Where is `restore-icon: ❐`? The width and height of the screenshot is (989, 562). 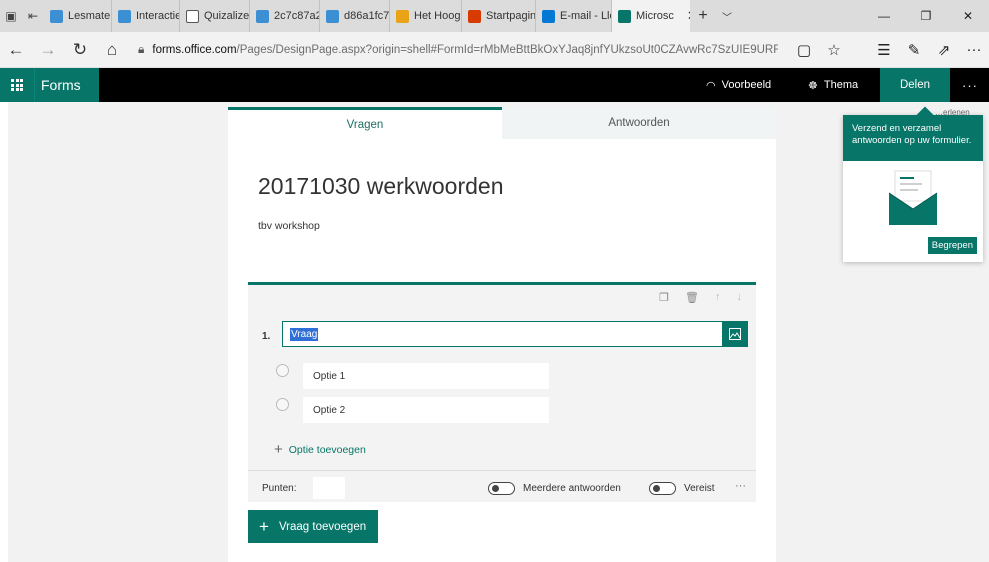
restore-icon: ❐ is located at coordinates (926, 16).